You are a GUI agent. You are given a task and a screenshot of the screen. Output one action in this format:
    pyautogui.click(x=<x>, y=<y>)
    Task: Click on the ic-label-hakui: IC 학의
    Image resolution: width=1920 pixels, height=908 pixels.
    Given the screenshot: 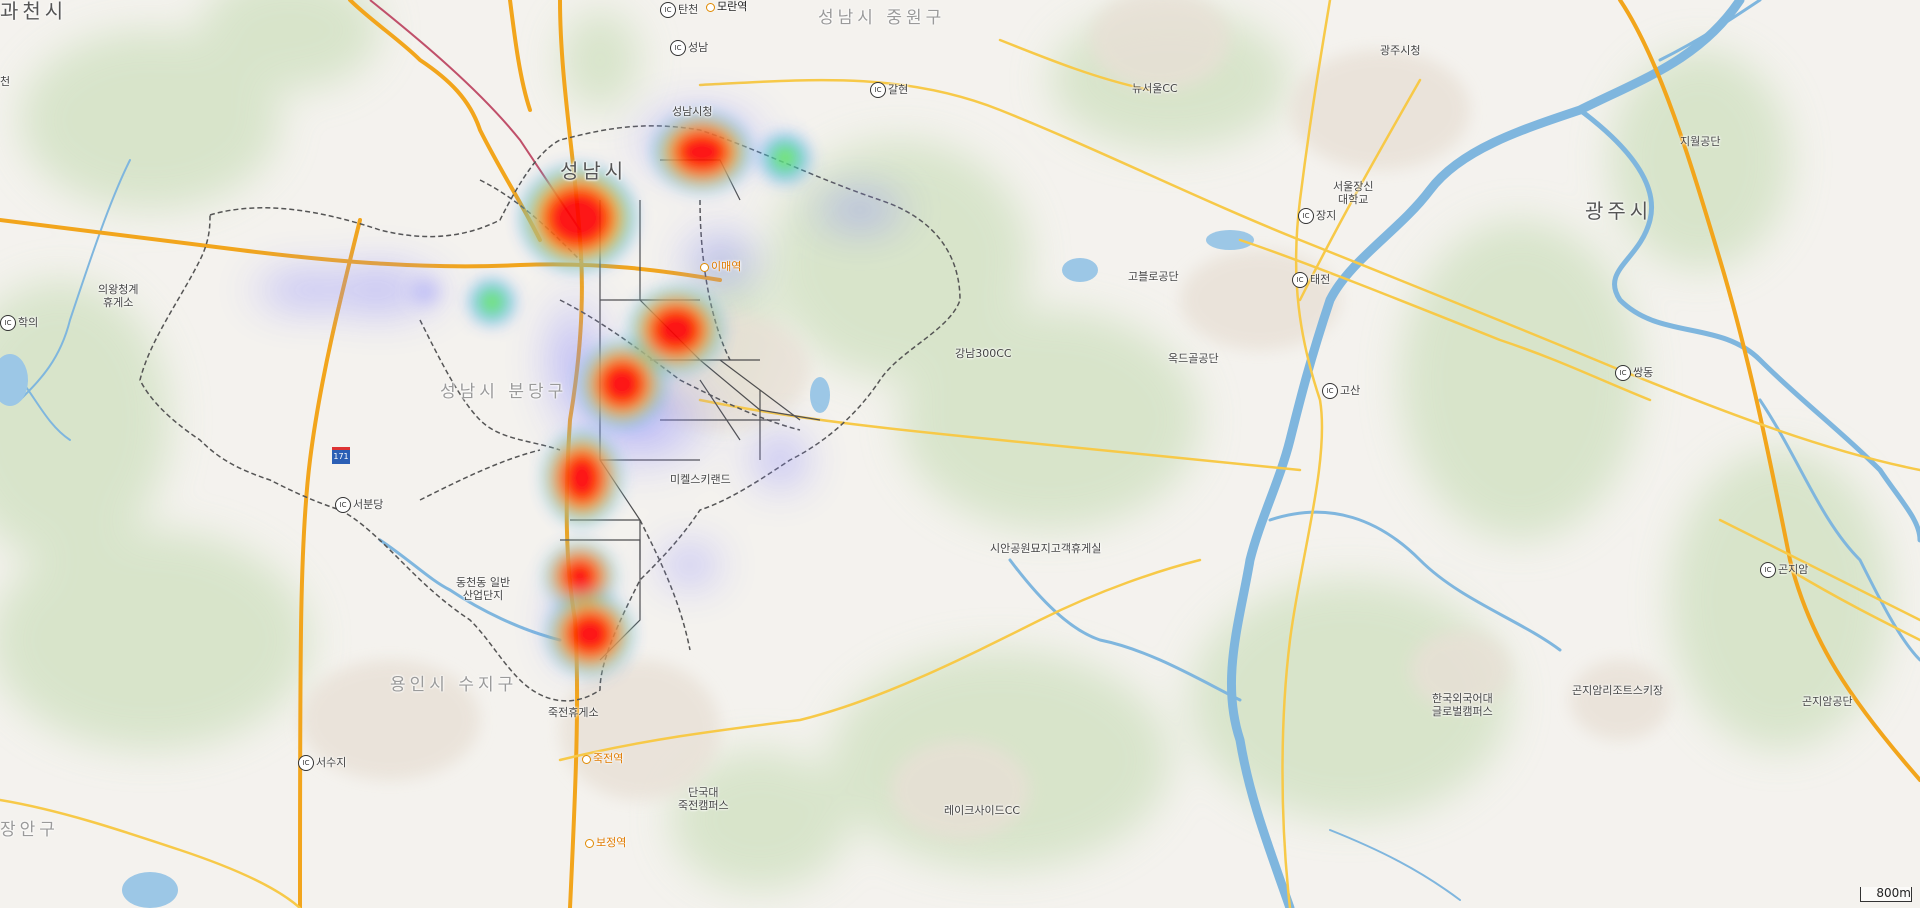 What is the action you would take?
    pyautogui.click(x=19, y=323)
    